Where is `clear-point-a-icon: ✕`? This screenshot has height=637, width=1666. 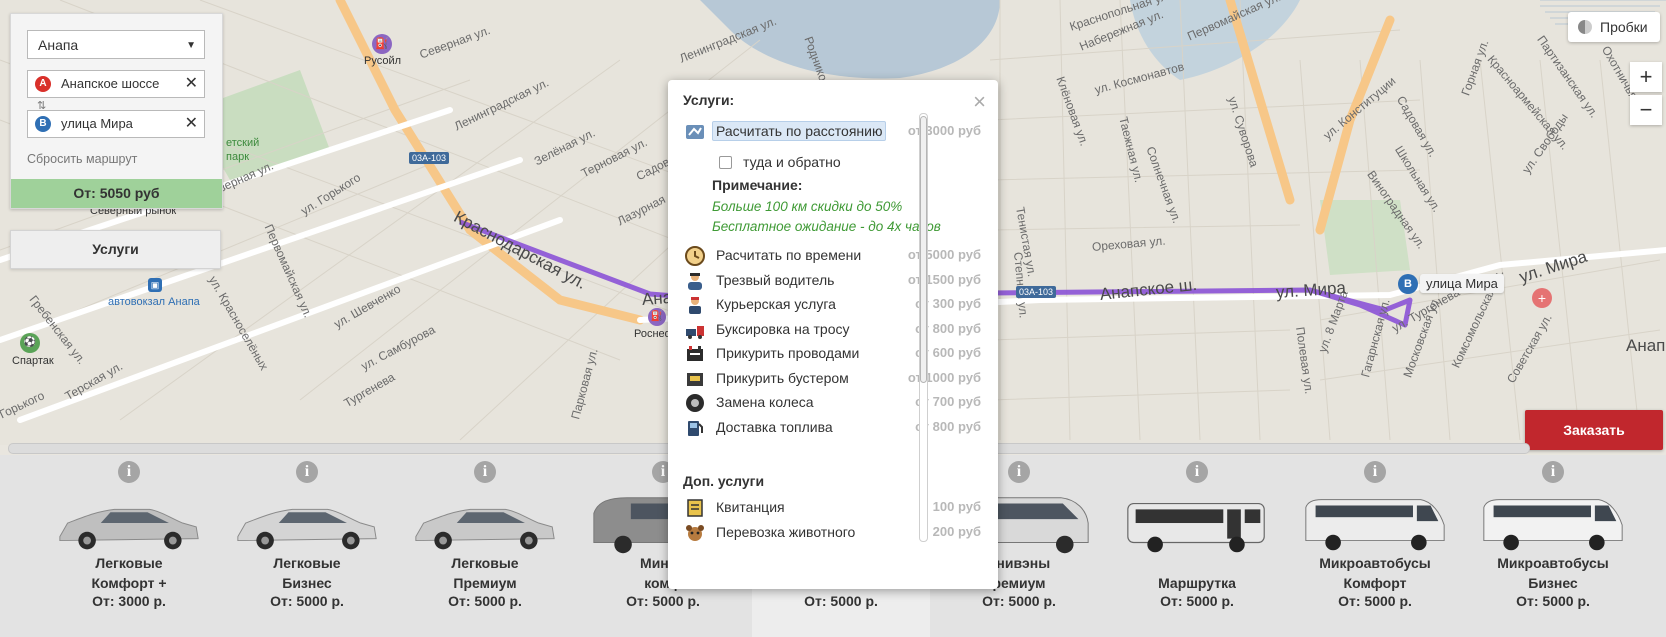
clear-point-a-icon: ✕ is located at coordinates (191, 84).